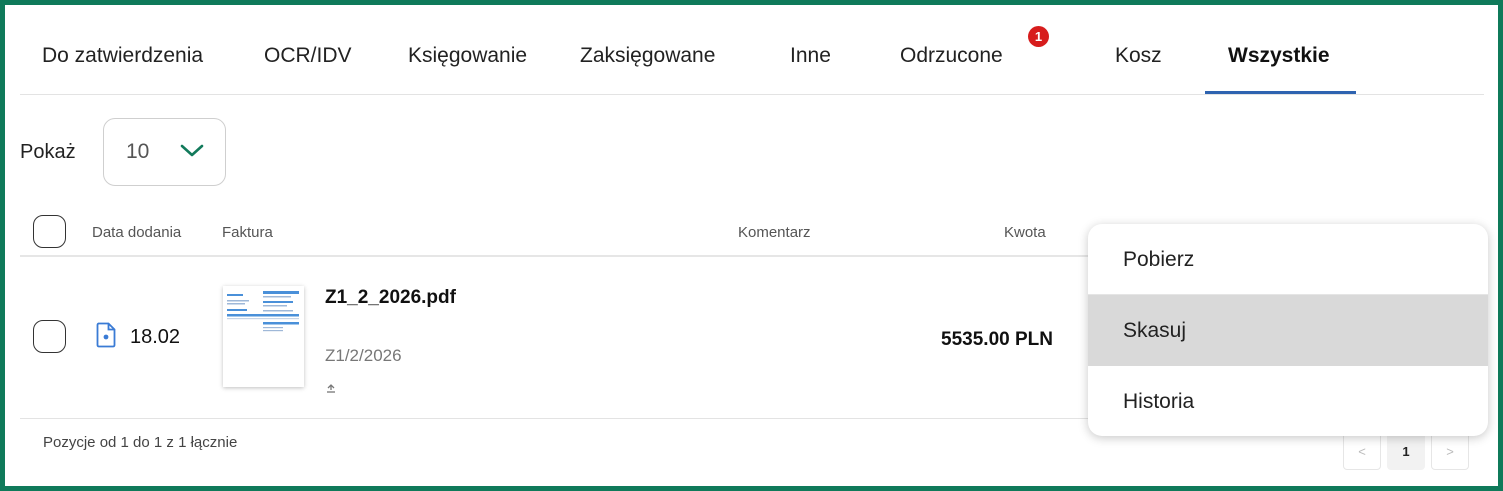 The height and width of the screenshot is (491, 1503). What do you see at coordinates (810, 56) in the screenshot?
I see `tab-inne: Inne` at bounding box center [810, 56].